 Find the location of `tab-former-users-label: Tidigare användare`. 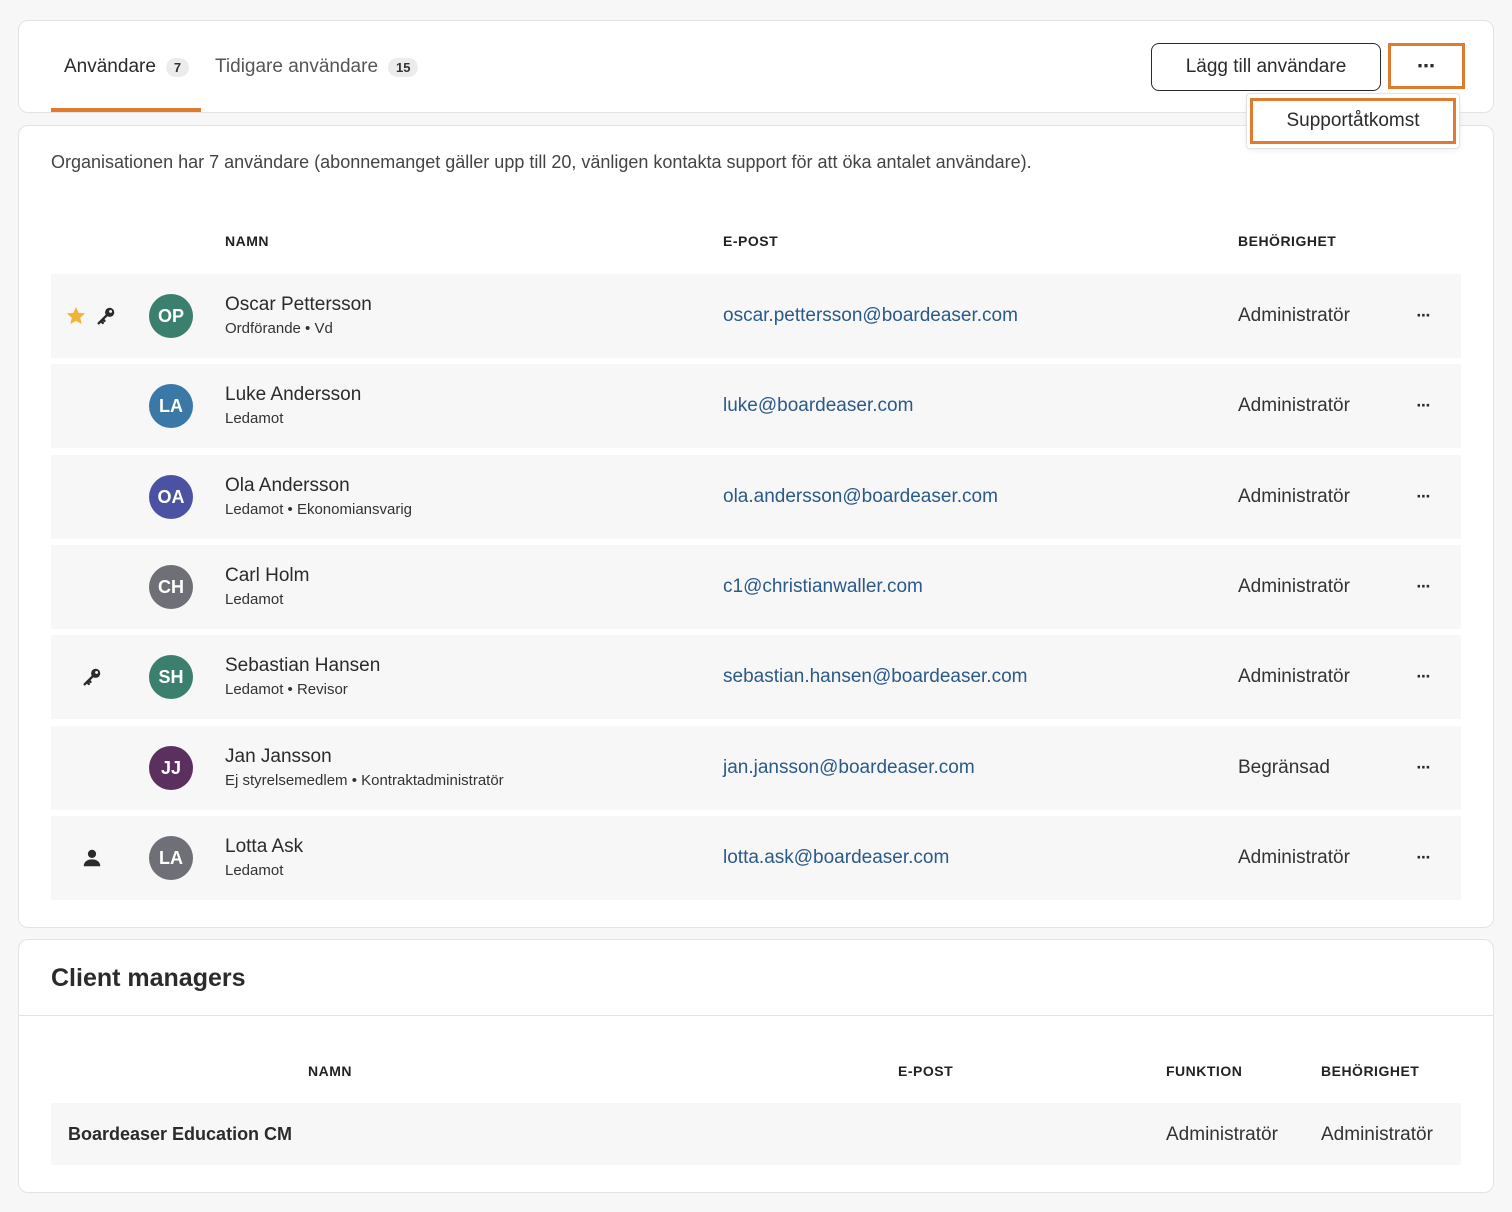

tab-former-users-label: Tidigare användare is located at coordinates (297, 66).